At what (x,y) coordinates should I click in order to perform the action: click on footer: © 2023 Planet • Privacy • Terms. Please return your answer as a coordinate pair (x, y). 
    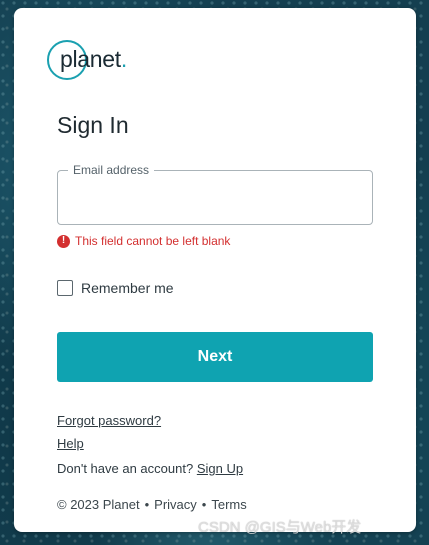
    Looking at the image, I should click on (152, 504).